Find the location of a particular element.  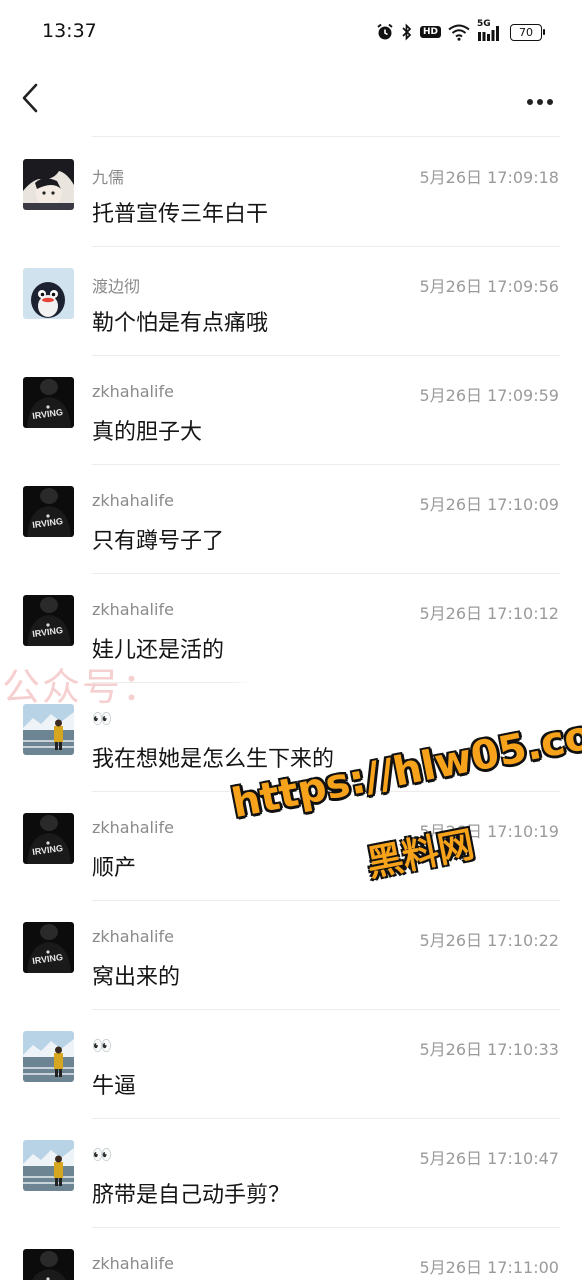

nav-bar is located at coordinates (291, 100).